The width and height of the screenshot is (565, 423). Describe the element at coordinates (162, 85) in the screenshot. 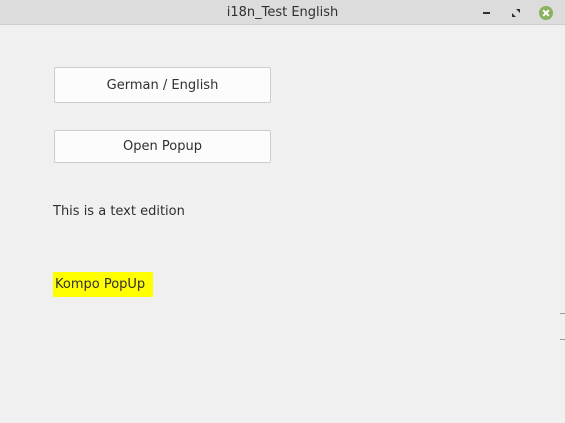

I see `language-toggle-button: German / English` at that location.